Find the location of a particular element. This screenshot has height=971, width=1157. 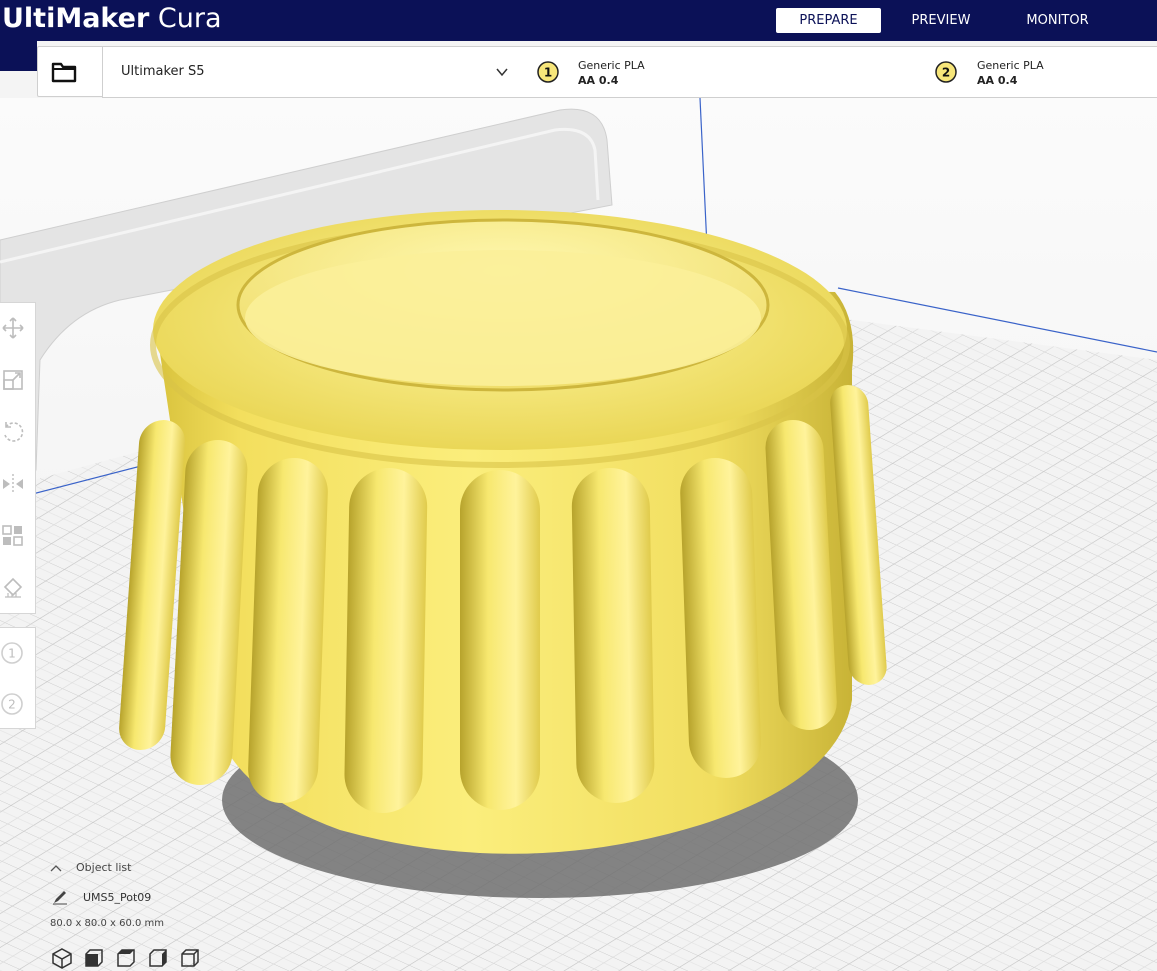

support-blocker-icon is located at coordinates (13, 588).